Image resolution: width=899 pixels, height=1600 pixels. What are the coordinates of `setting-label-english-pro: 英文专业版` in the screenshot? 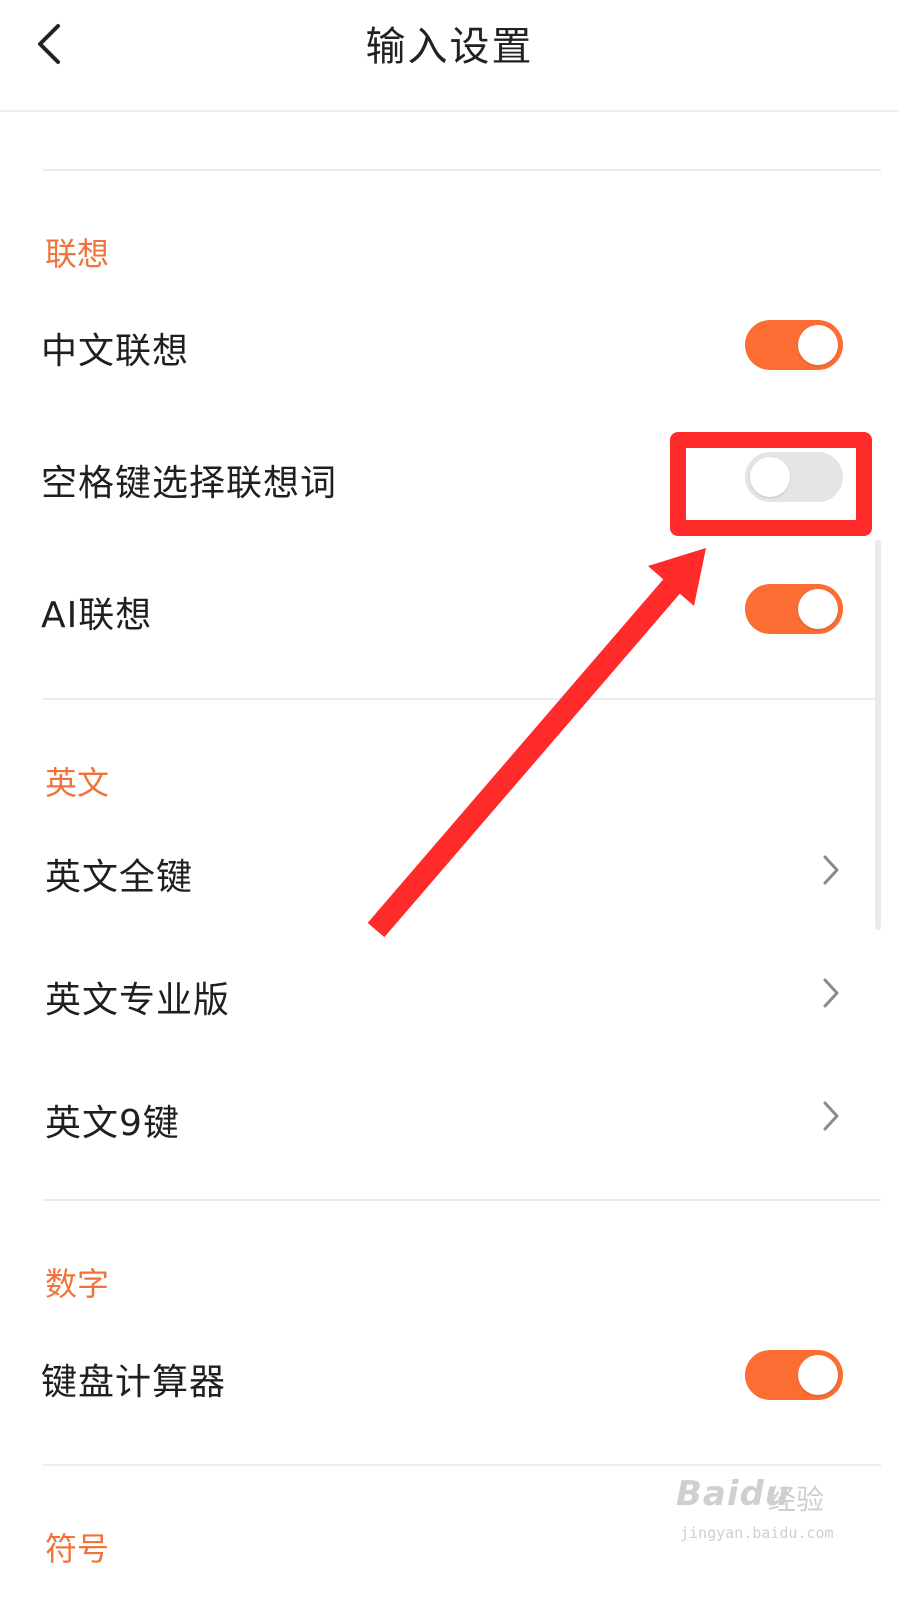 It's located at (137, 997).